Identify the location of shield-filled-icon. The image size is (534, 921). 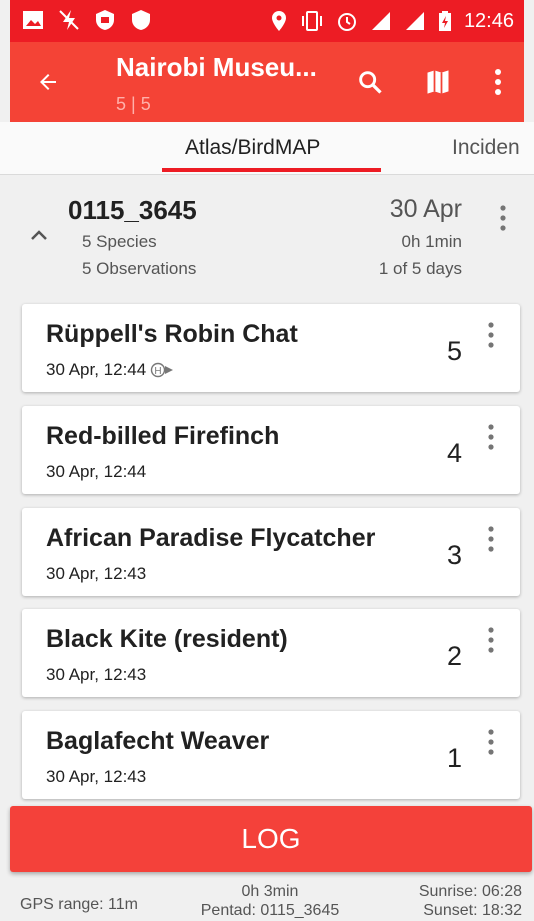
(141, 20).